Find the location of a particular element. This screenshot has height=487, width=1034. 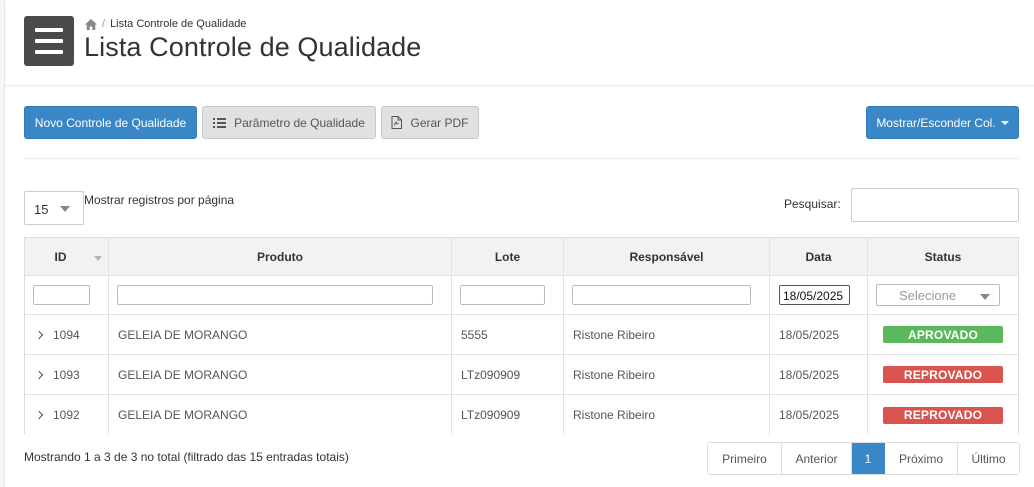

page-length-label: Mostrar registros por página is located at coordinates (159, 200).